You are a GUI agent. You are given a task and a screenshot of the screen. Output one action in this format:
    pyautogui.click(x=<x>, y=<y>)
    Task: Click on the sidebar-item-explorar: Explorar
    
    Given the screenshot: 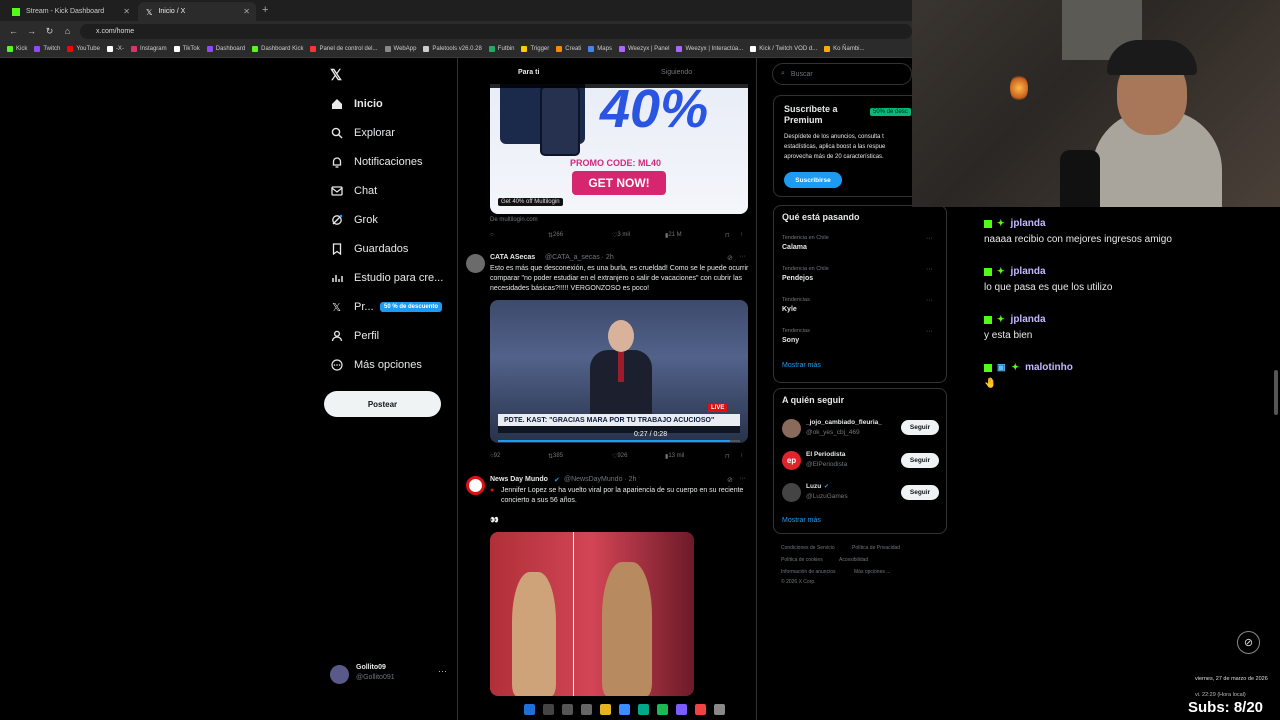 What is the action you would take?
    pyautogui.click(x=362, y=133)
    